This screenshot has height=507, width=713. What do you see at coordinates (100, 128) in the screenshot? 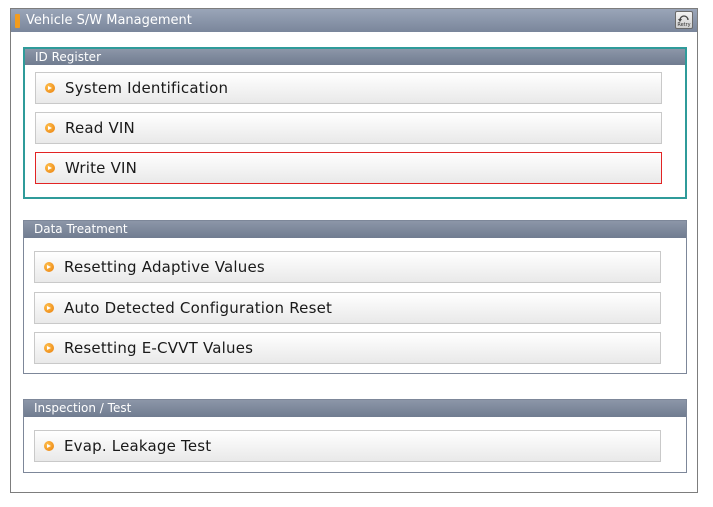
I see `button-label: Read VIN` at bounding box center [100, 128].